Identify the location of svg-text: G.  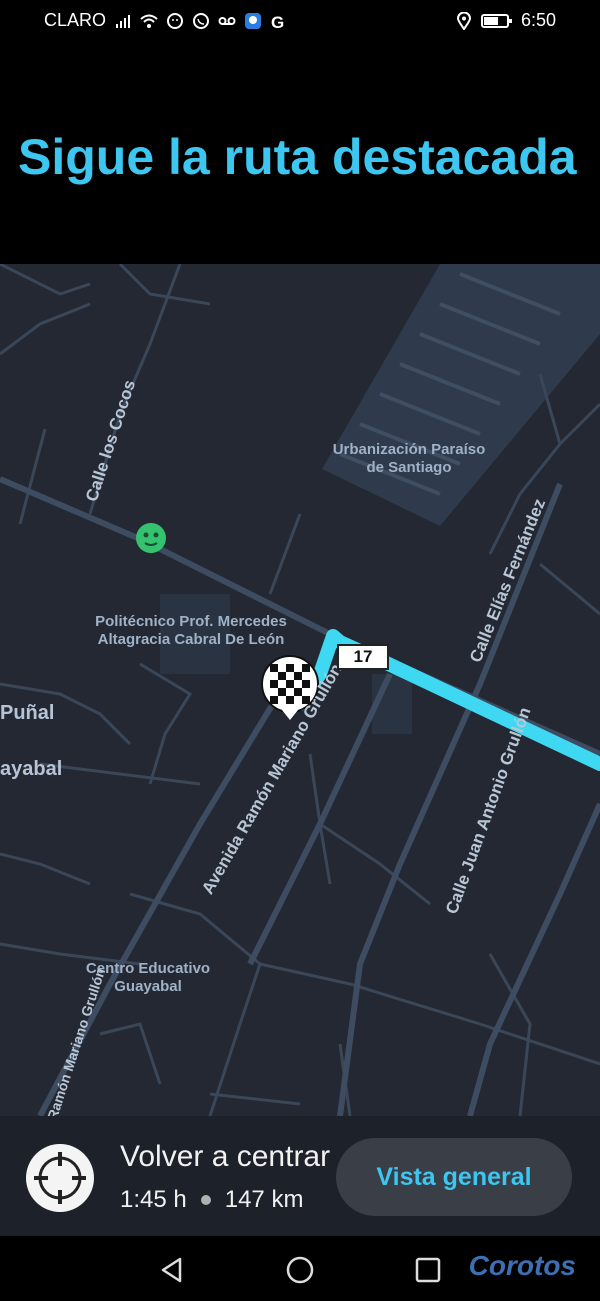
(277, 21).